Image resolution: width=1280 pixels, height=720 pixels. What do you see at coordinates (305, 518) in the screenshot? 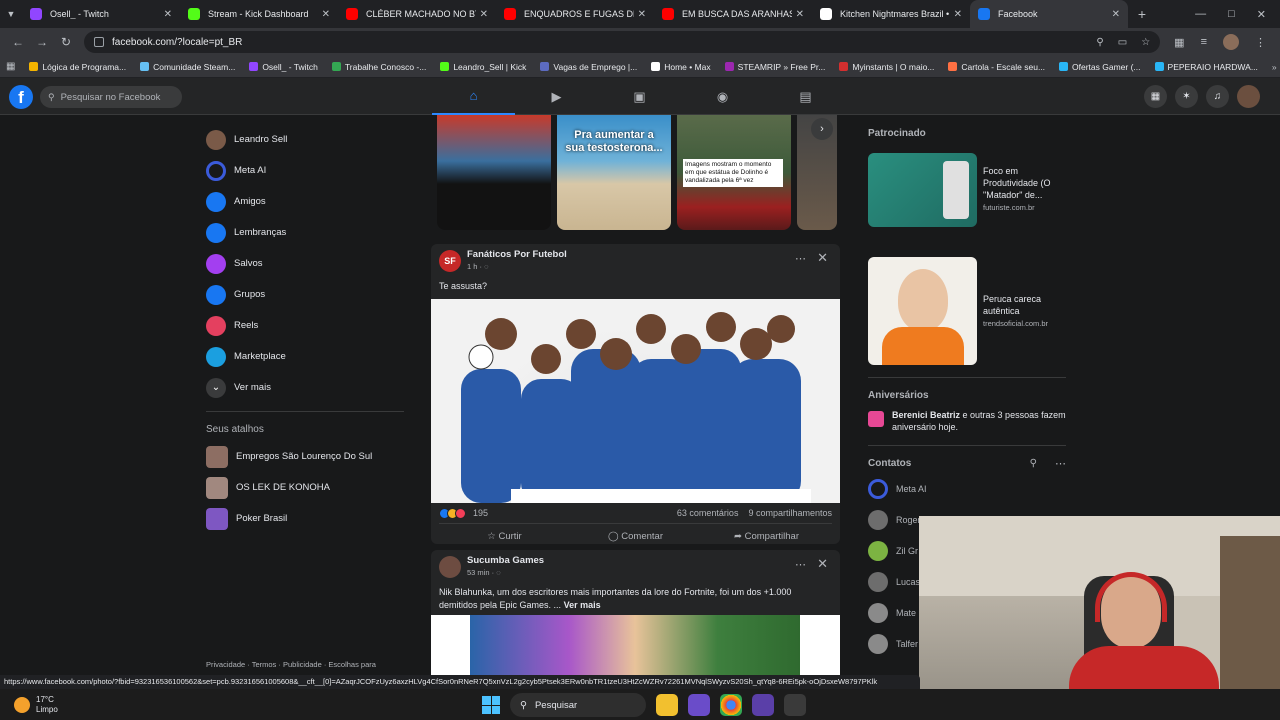
I see `shortcut-item: Poker Brasil` at bounding box center [305, 518].